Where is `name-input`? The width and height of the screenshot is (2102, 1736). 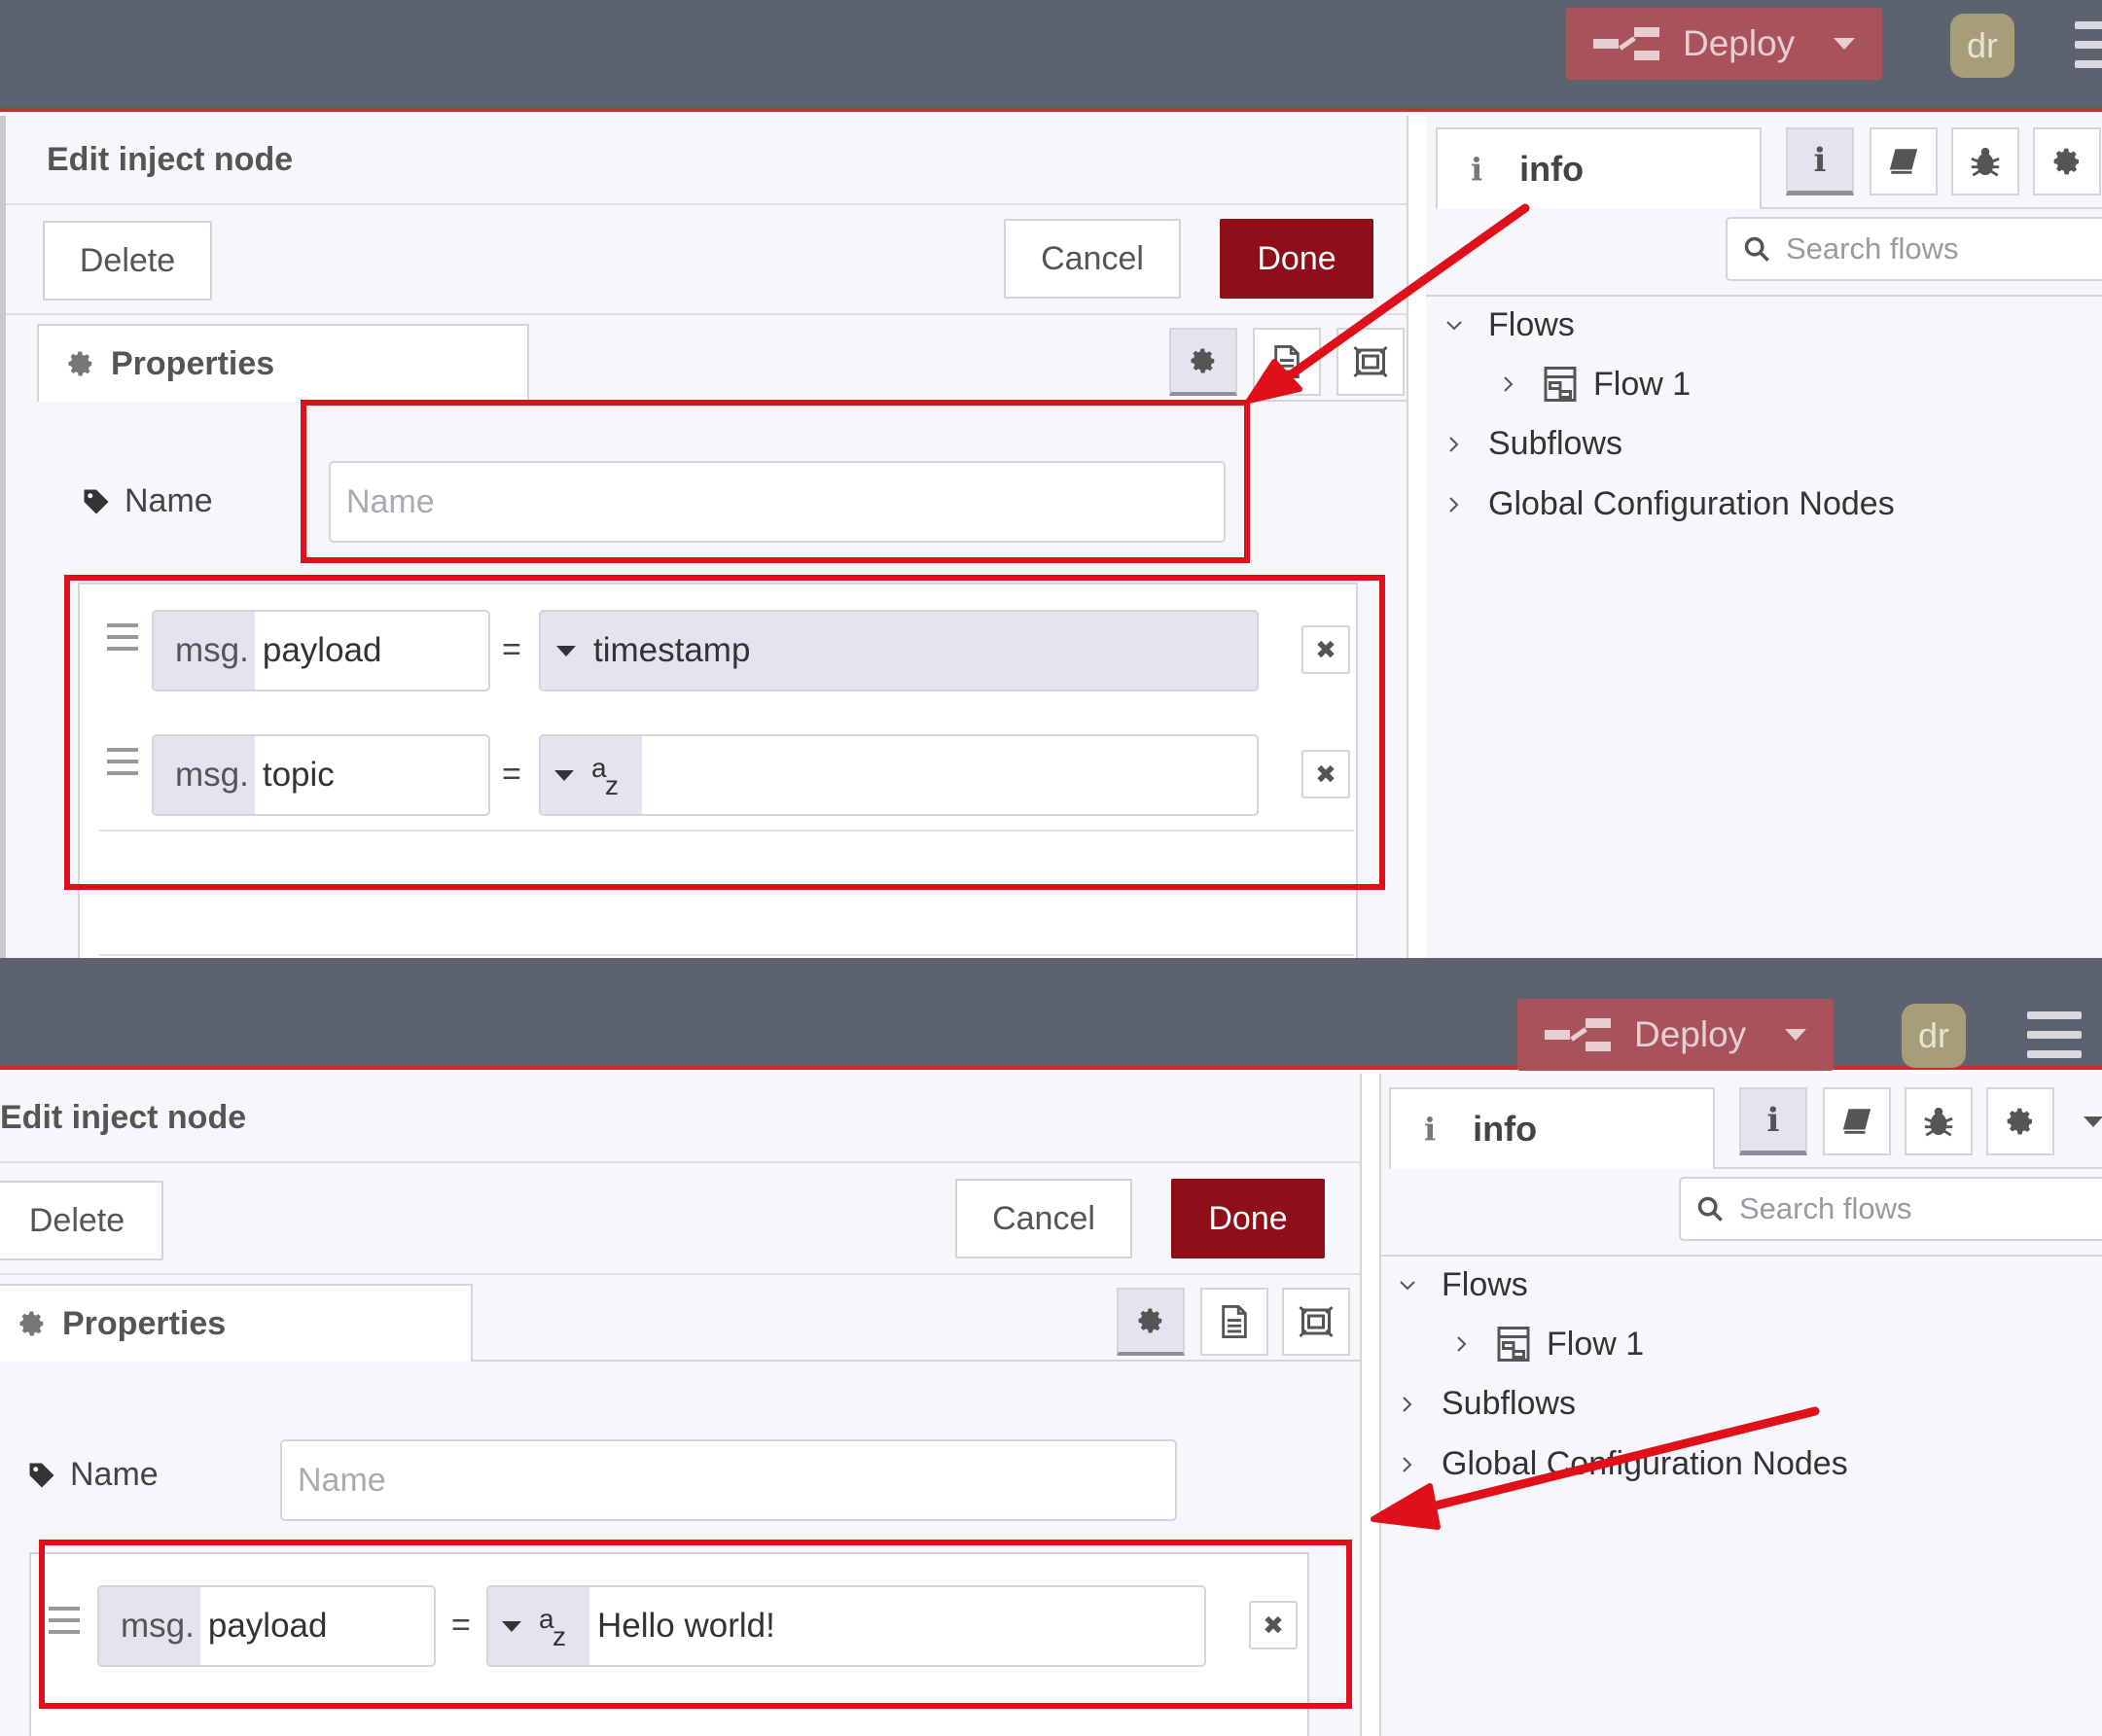
name-input is located at coordinates (728, 1480).